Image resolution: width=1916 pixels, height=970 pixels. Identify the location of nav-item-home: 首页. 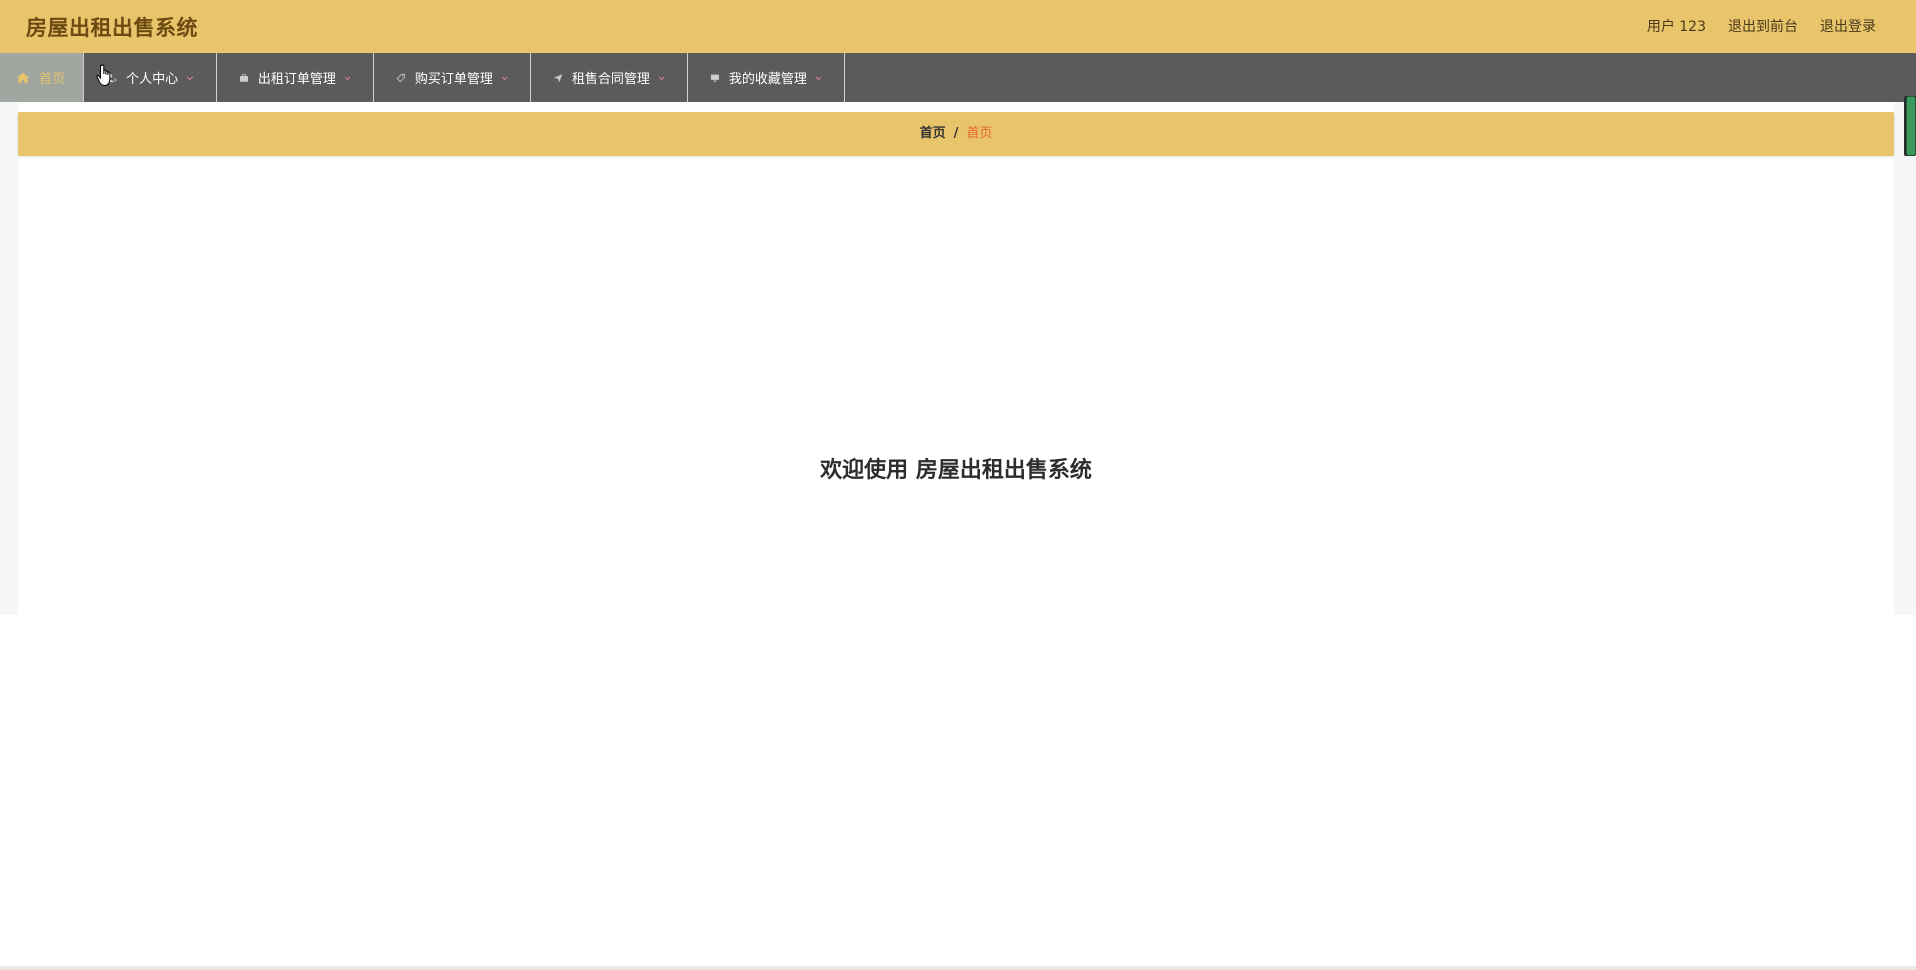
(42, 77).